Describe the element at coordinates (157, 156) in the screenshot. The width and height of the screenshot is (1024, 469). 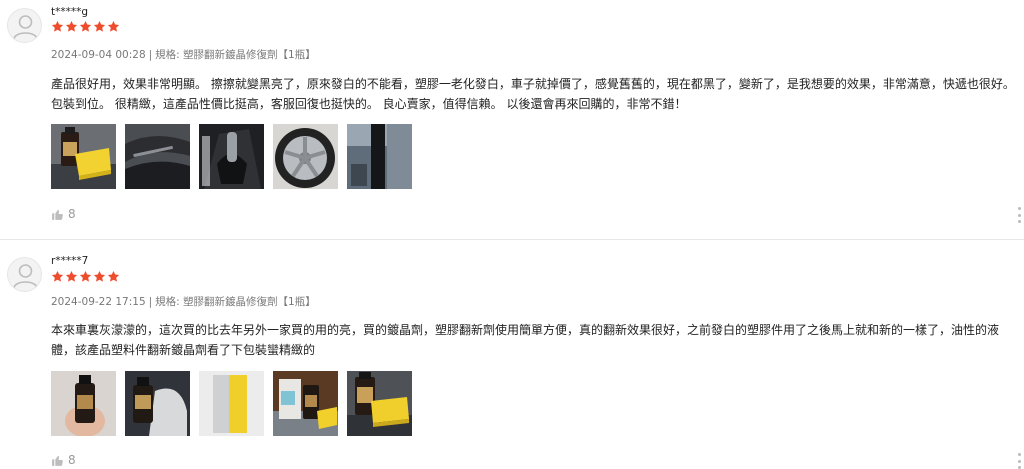
I see `review-image-car-dashboard` at that location.